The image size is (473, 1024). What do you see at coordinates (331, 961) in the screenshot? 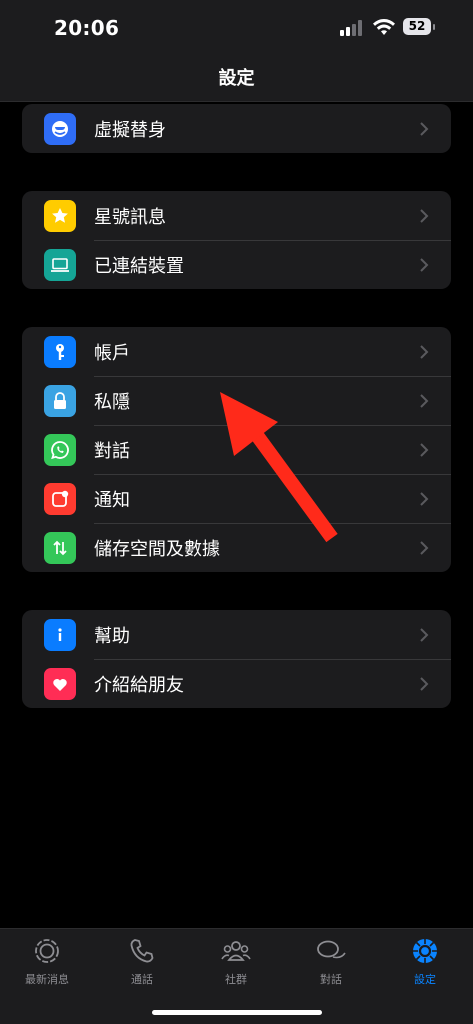
I see `tab-chats: 對話` at bounding box center [331, 961].